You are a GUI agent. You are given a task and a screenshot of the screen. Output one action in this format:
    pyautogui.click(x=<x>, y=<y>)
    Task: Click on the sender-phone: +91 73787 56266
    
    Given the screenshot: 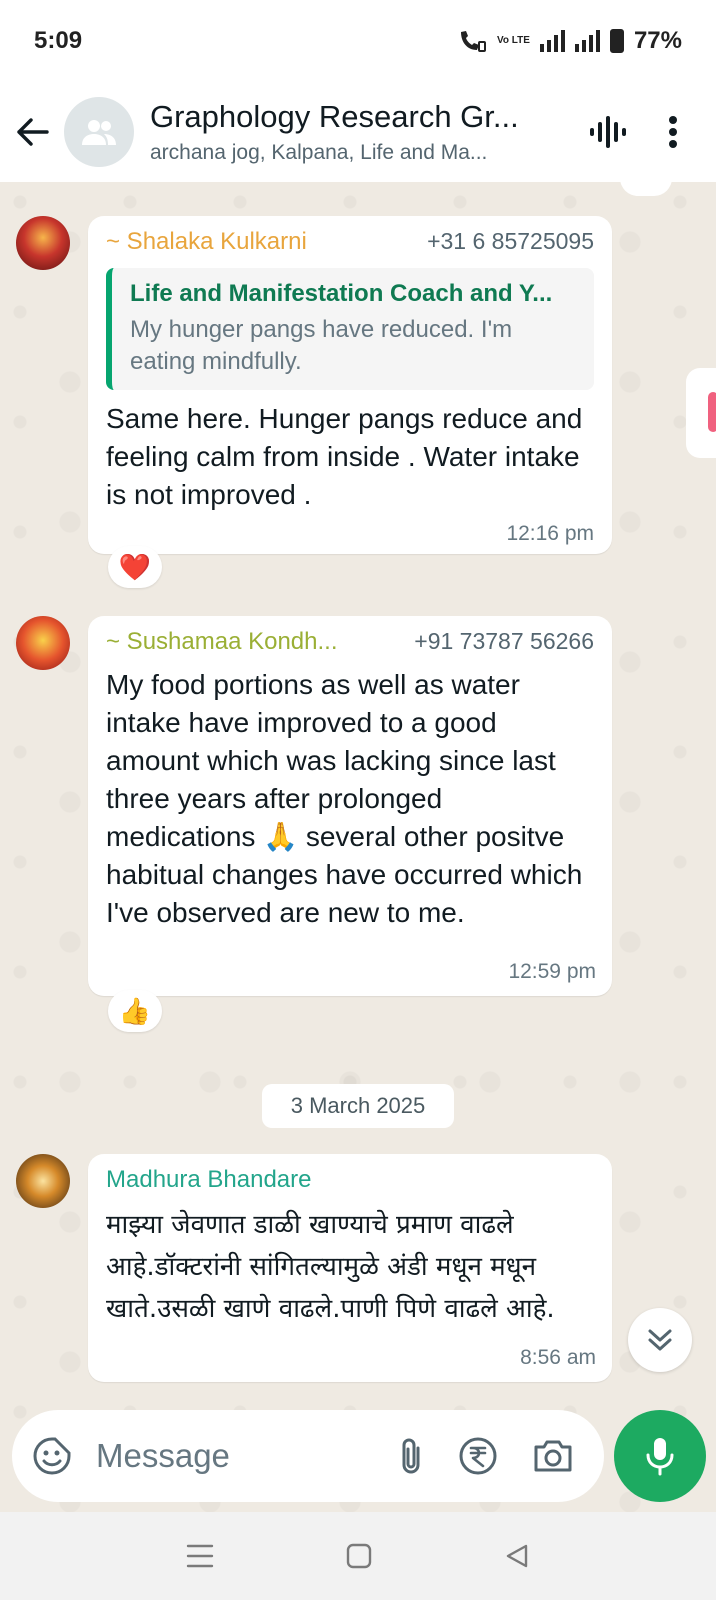 What is the action you would take?
    pyautogui.click(x=504, y=641)
    